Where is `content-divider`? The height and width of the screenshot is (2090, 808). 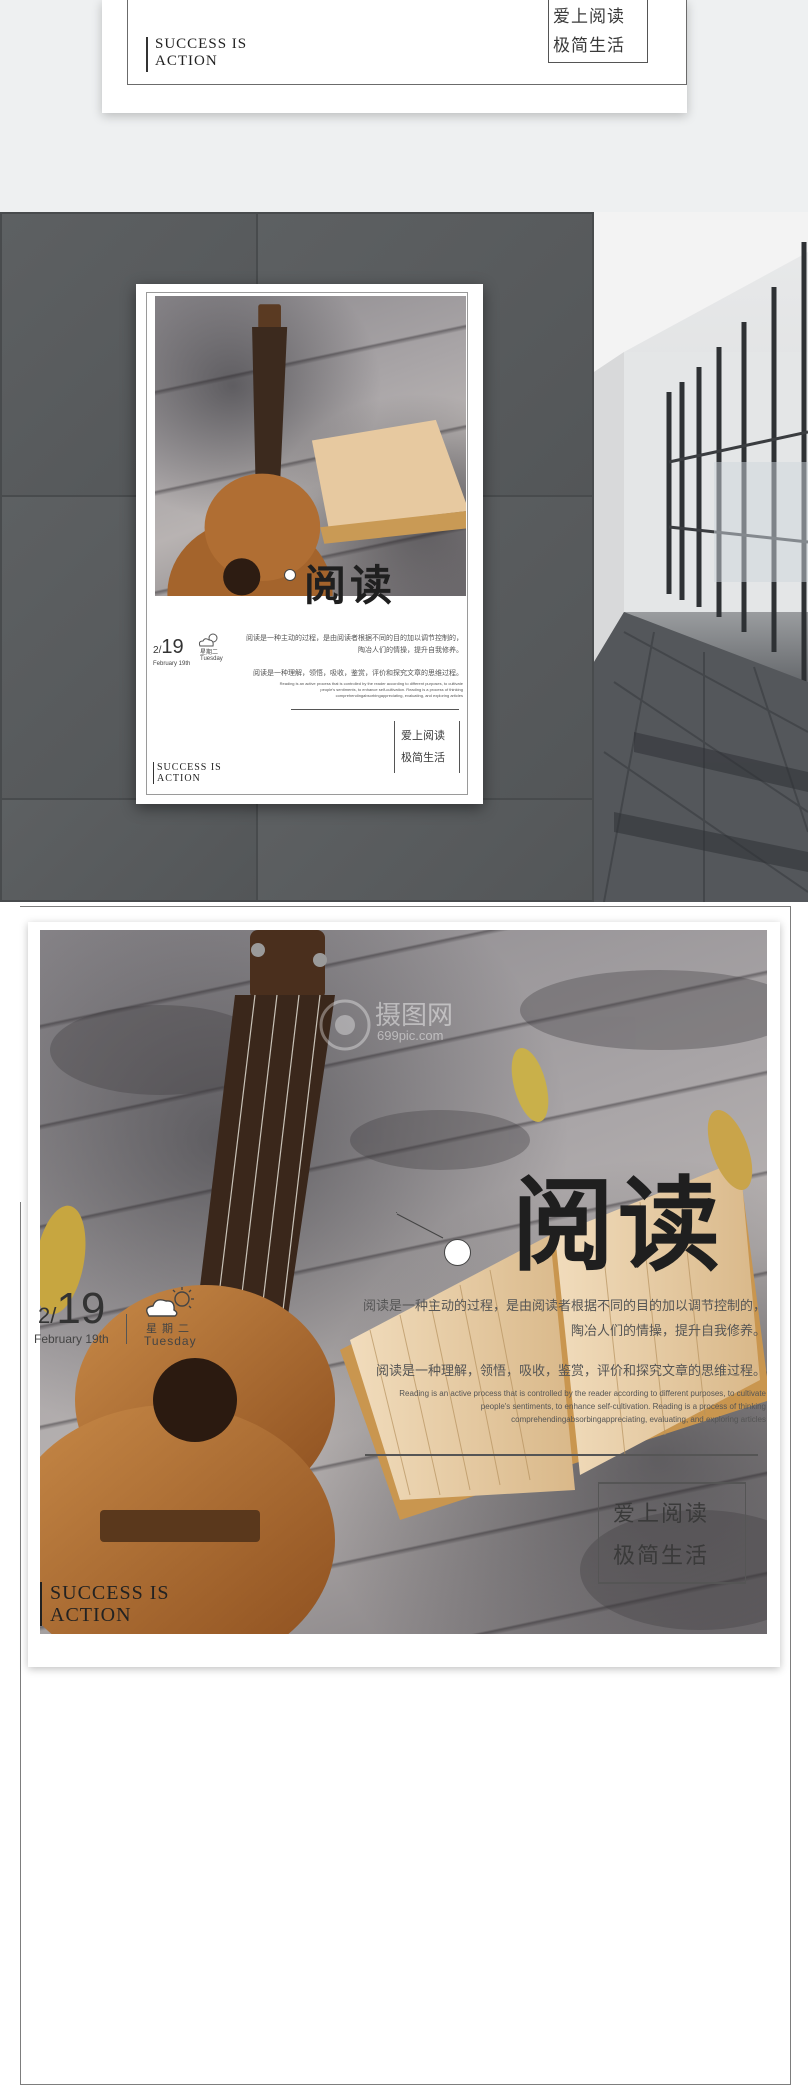 content-divider is located at coordinates (561, 1455).